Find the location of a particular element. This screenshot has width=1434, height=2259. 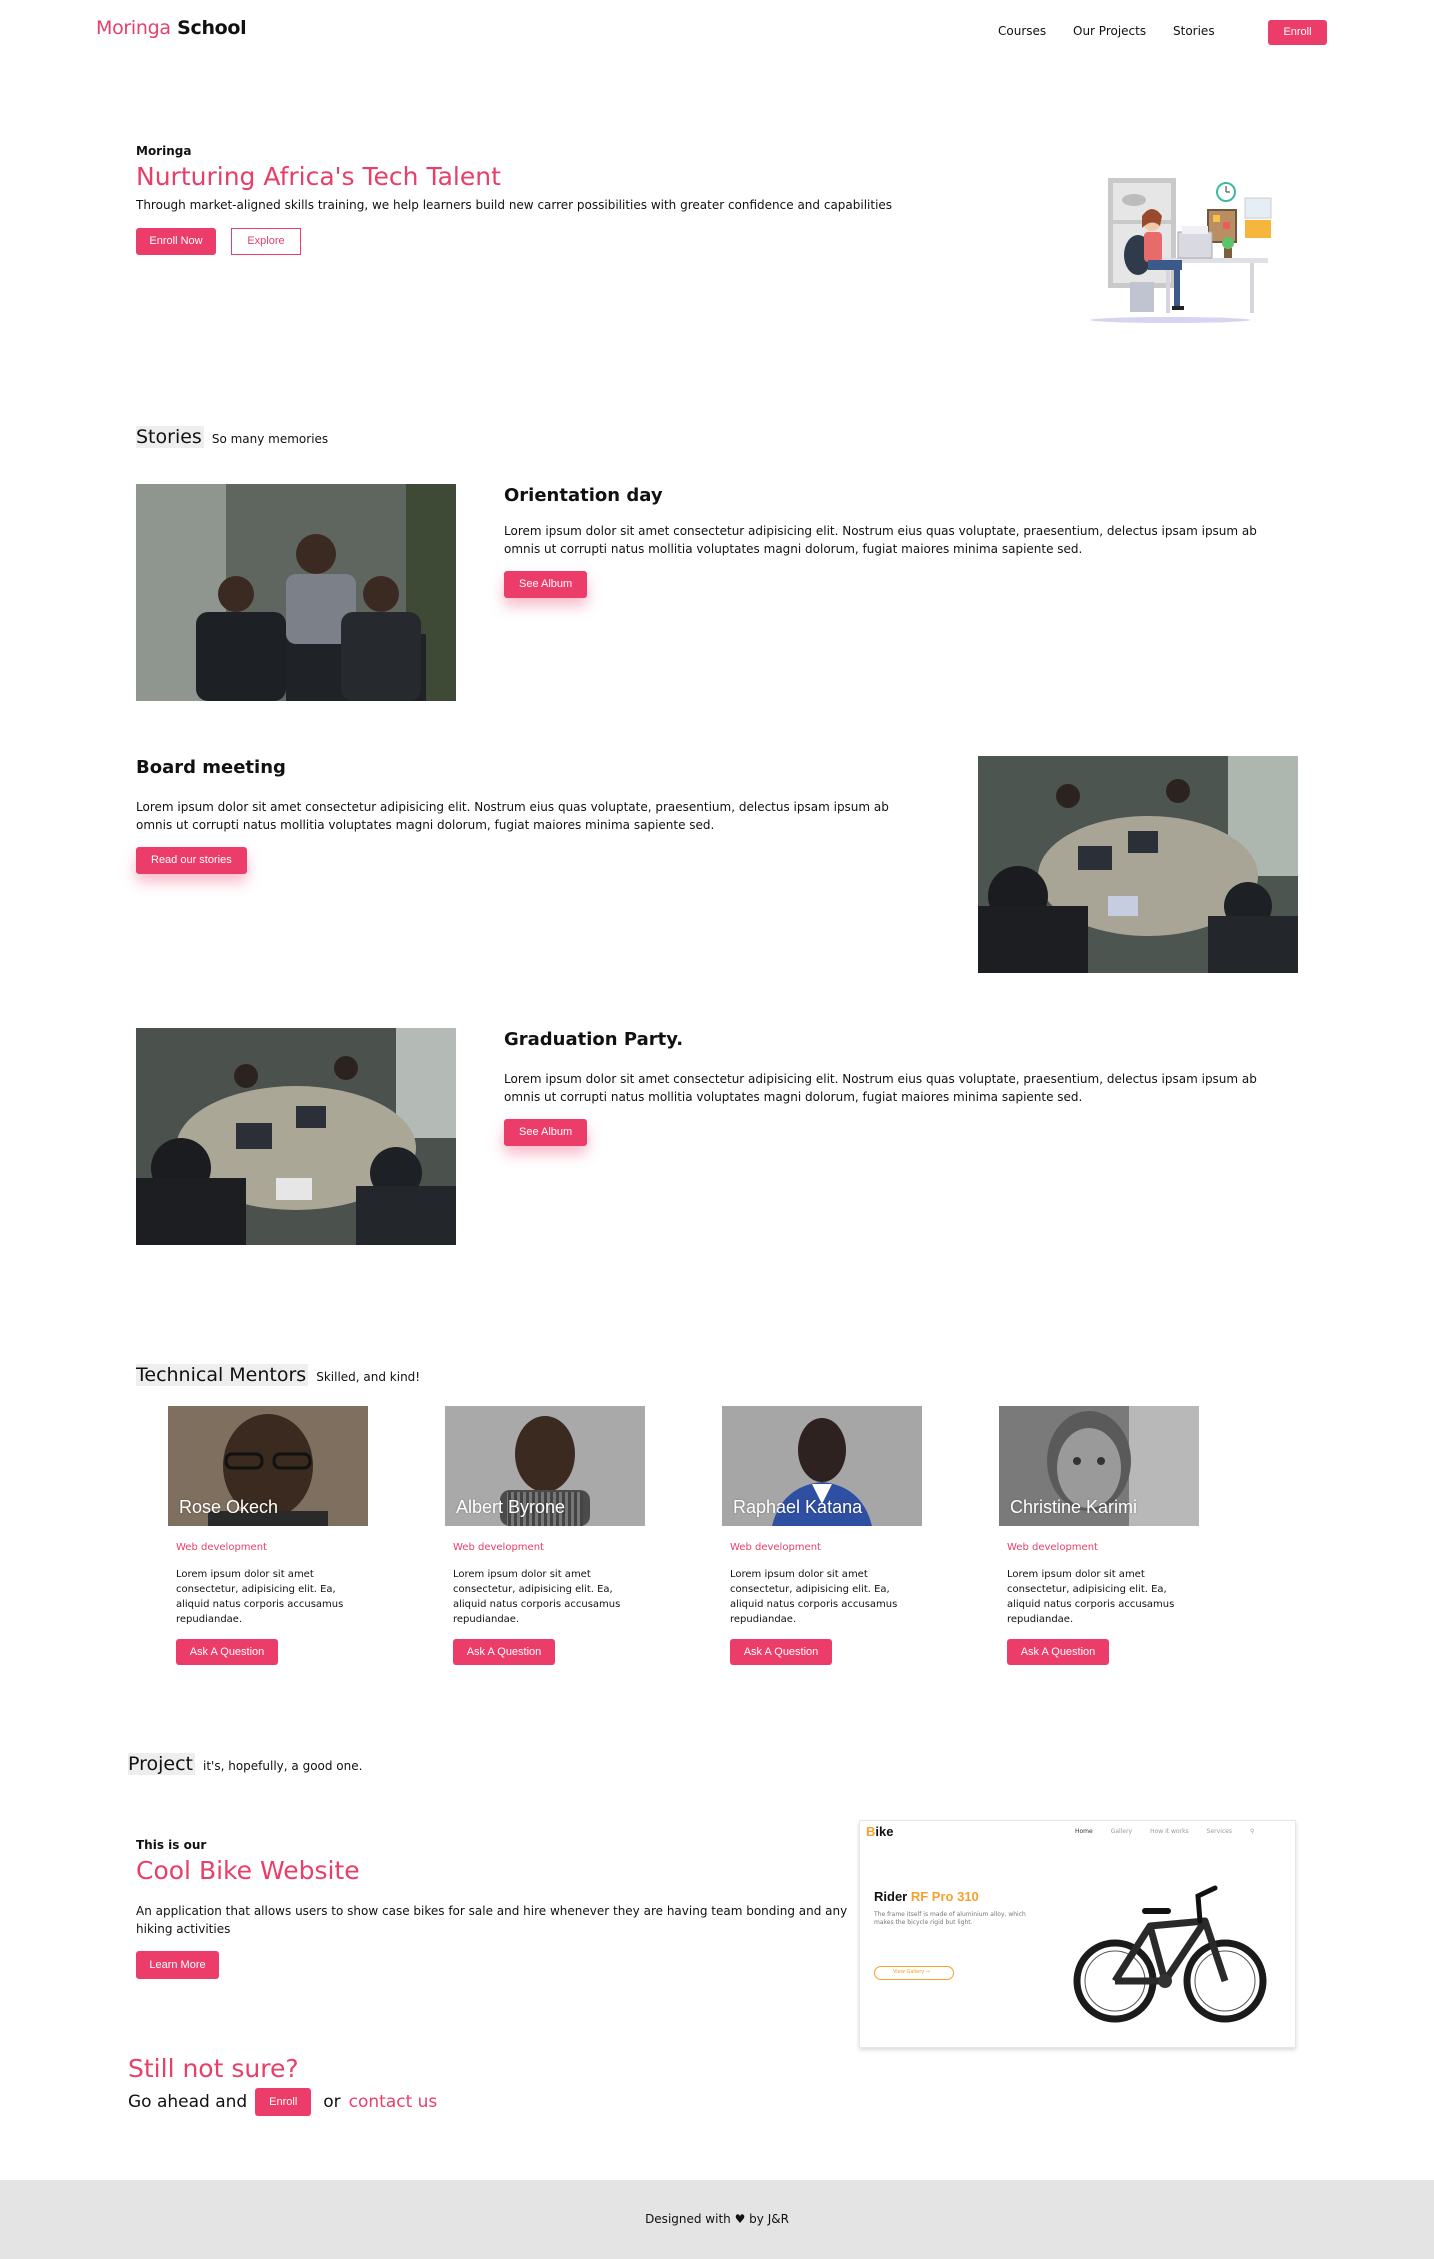

project-section-title: Project it's, hopefully, a good one. is located at coordinates (245, 1764).